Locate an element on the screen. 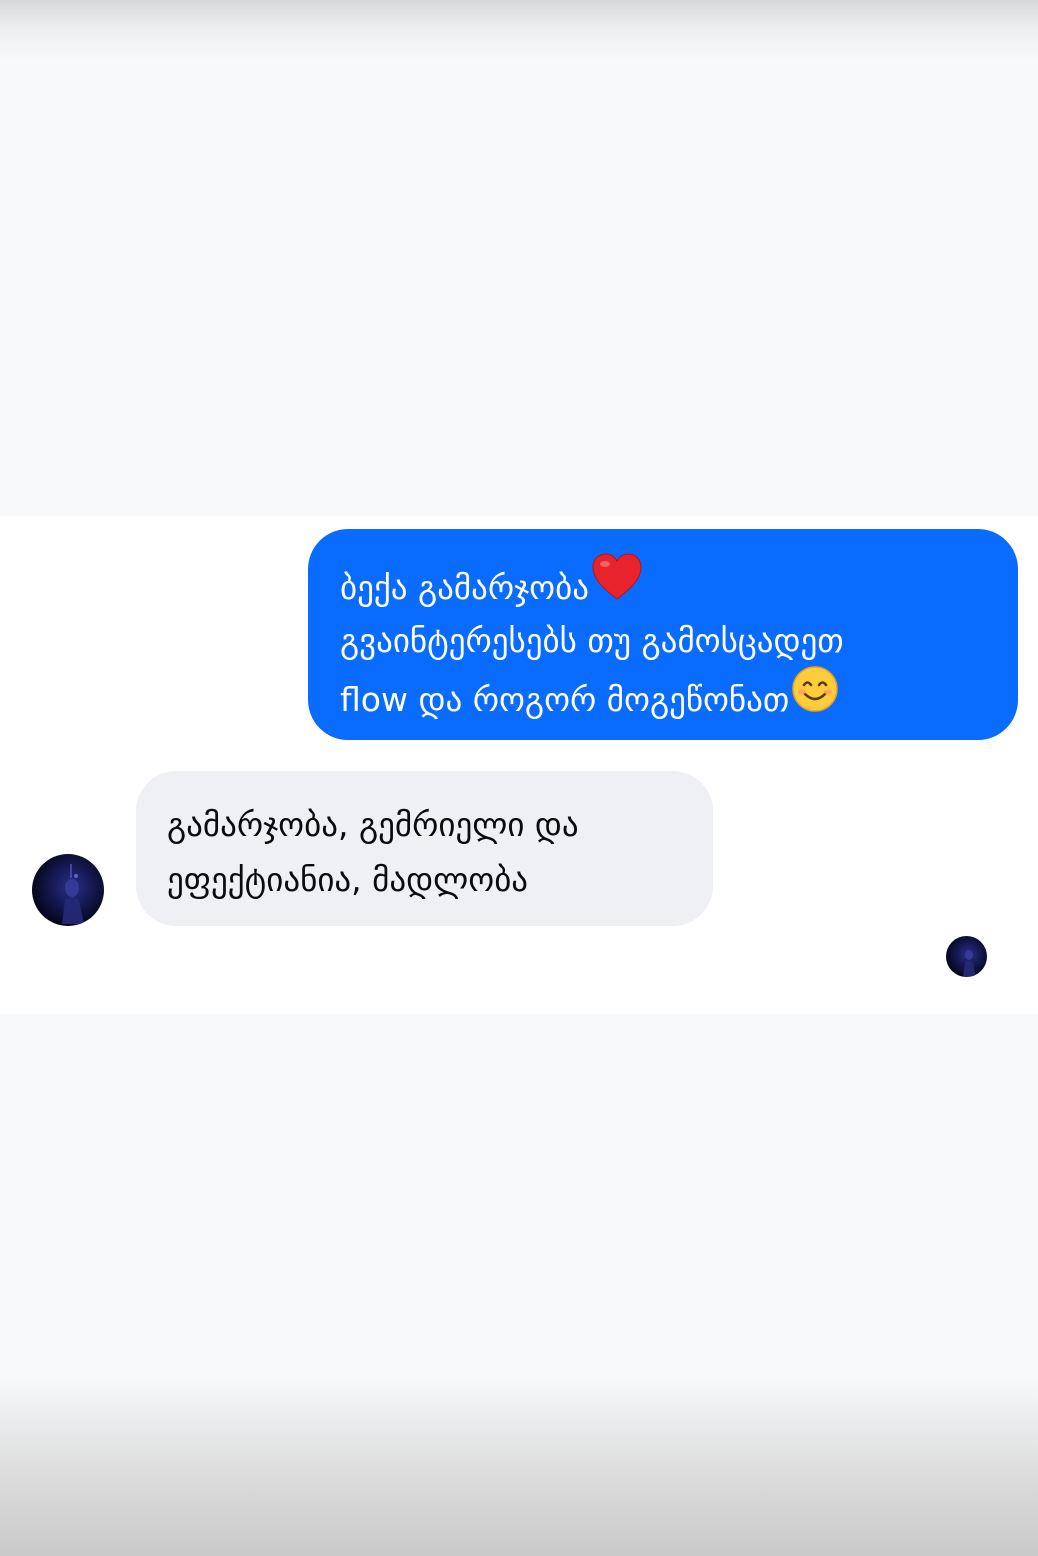  seen-receipt-avatar is located at coordinates (966, 956).